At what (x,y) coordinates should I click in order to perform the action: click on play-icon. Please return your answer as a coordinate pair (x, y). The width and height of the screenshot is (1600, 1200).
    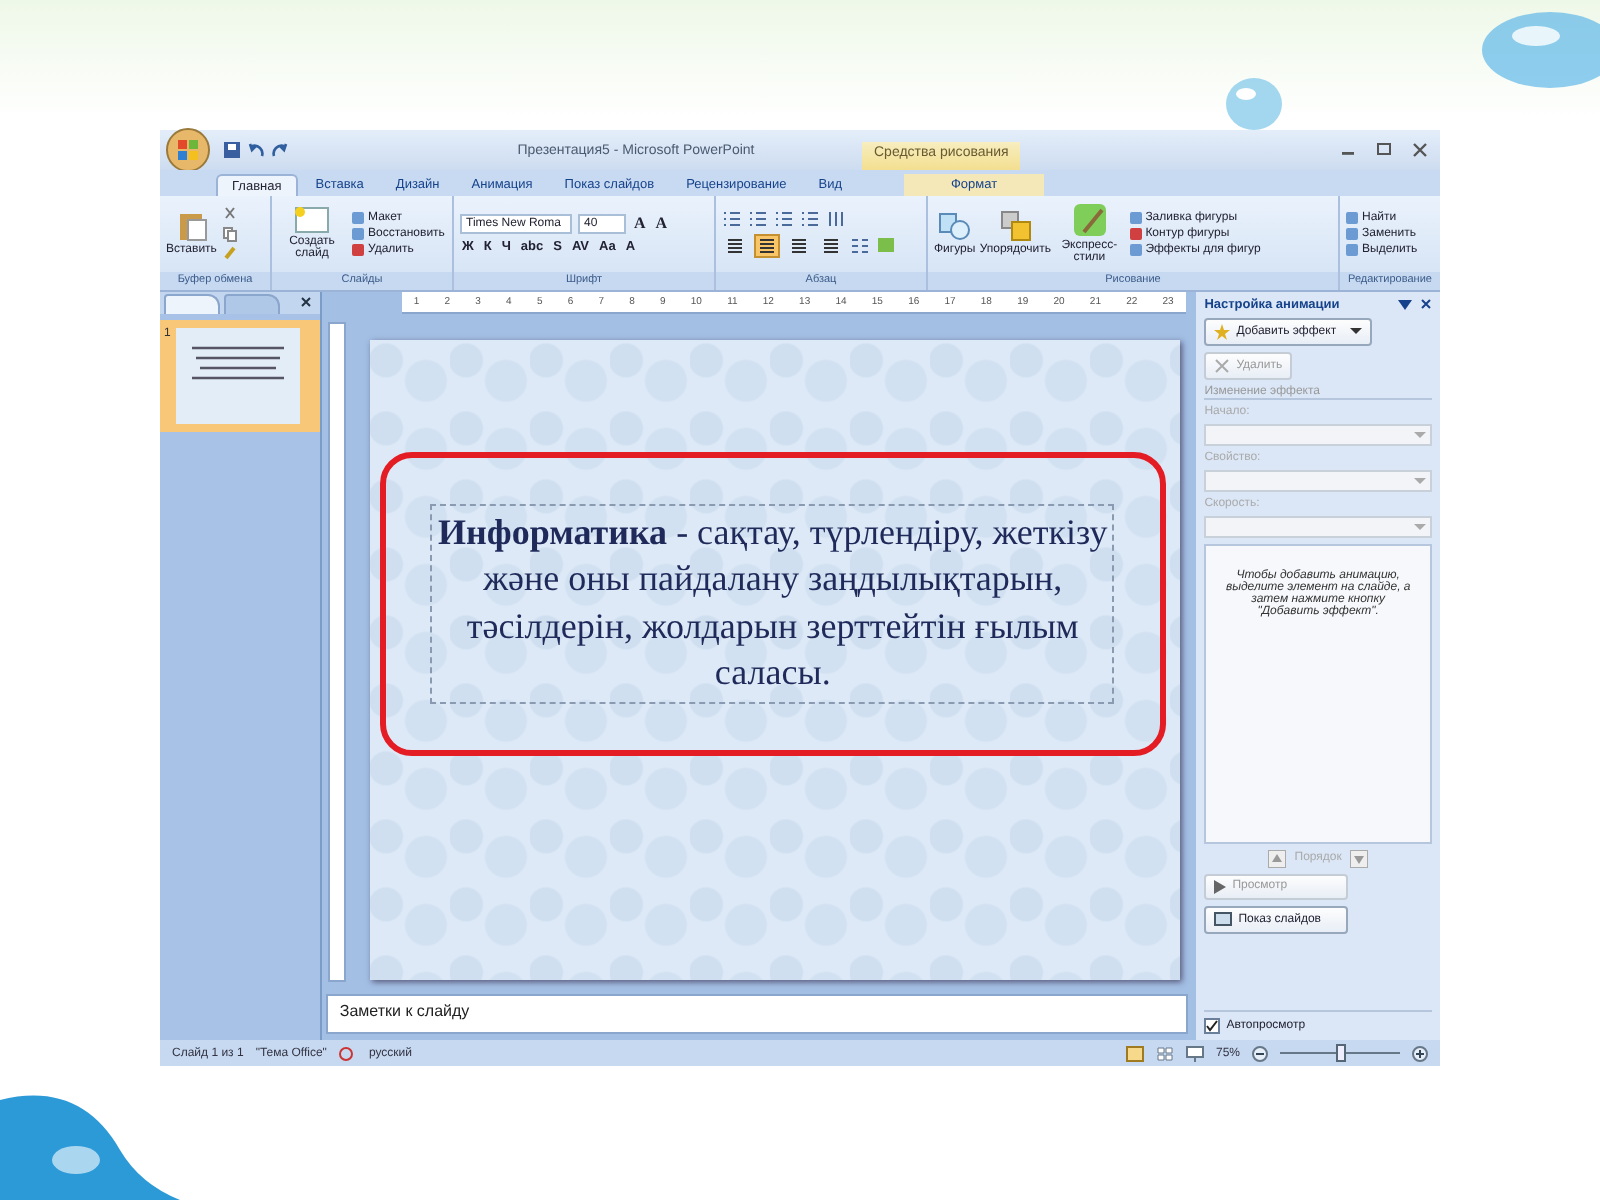
    Looking at the image, I should click on (1220, 886).